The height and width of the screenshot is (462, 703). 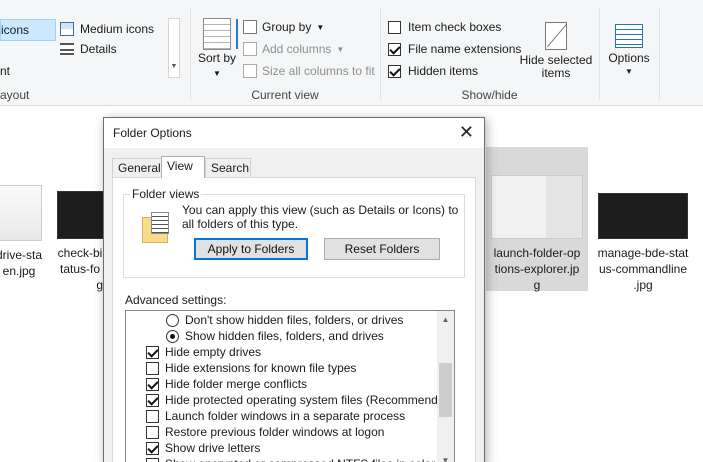 I want to click on add-columns-button: Add columns ▼, so click(x=293, y=49).